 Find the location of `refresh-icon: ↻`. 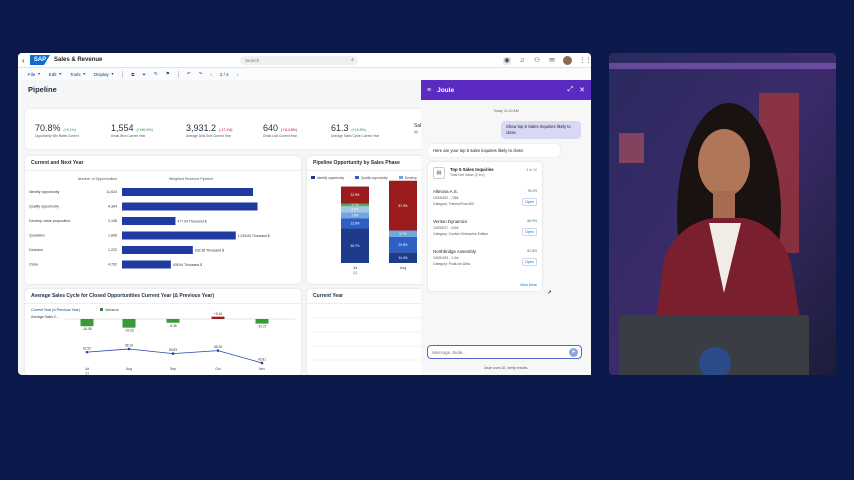

refresh-icon: ↻ is located at coordinates (156, 74).